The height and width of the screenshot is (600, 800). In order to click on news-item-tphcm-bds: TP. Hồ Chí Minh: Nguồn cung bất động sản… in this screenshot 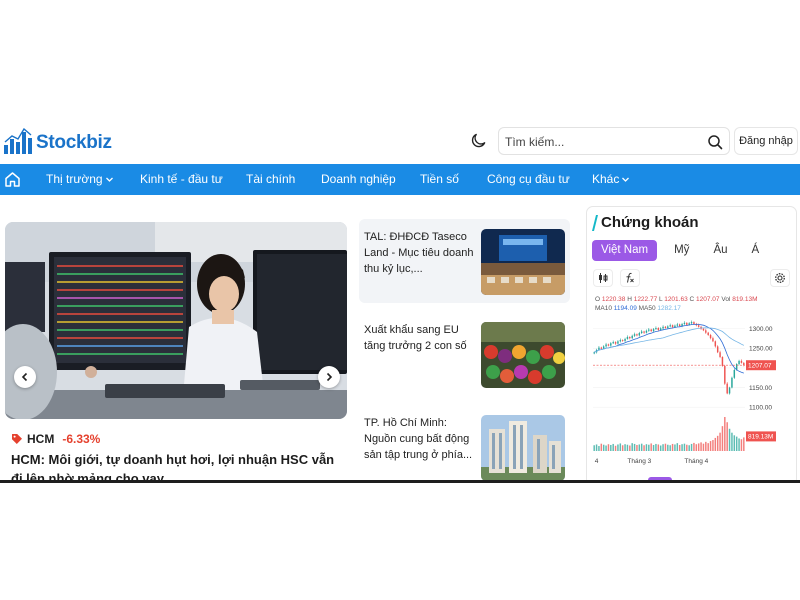, I will do `click(464, 443)`.